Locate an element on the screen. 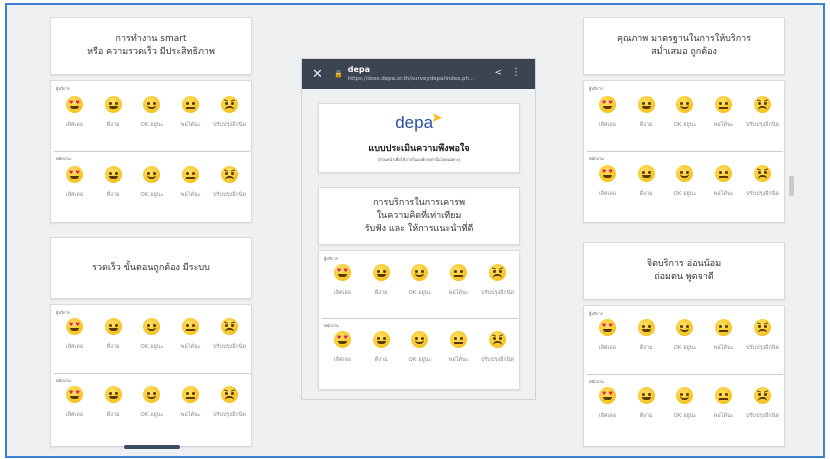 The width and height of the screenshot is (830, 459). bottom-nav-pill is located at coordinates (152, 447).